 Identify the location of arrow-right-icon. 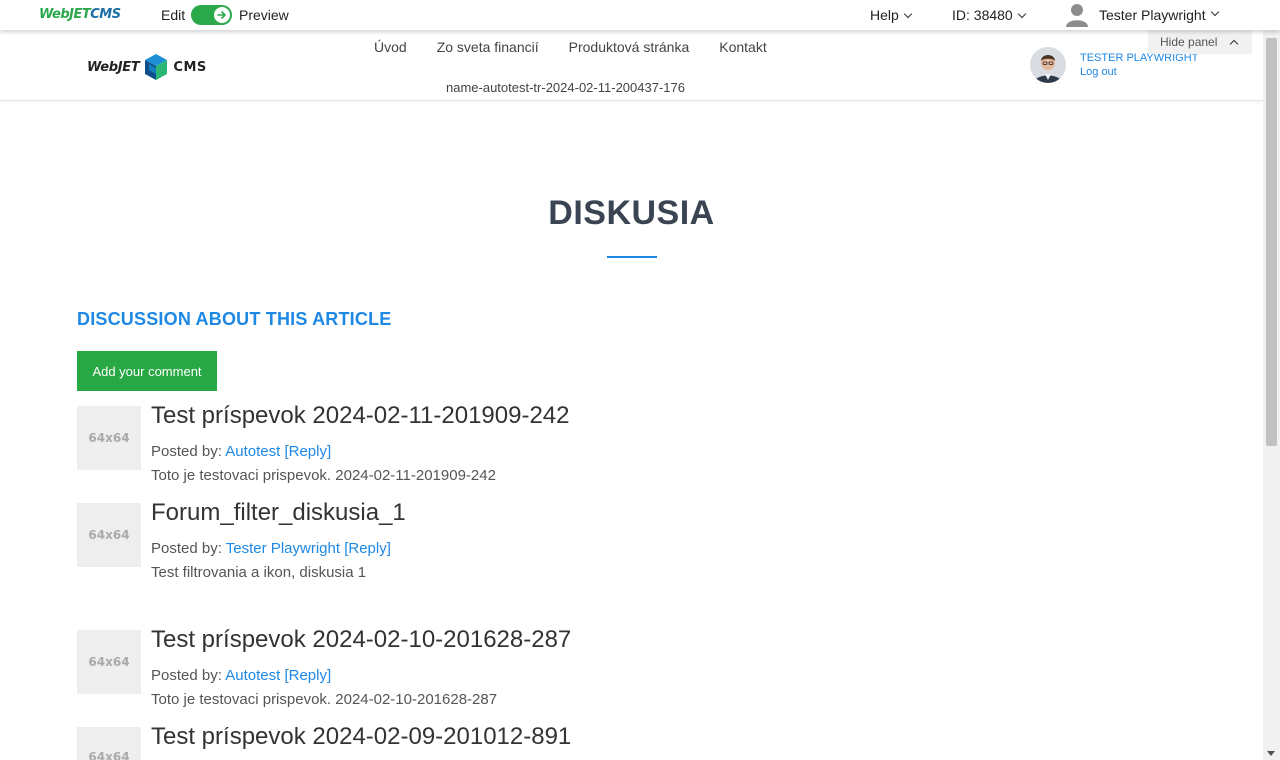
(221, 15).